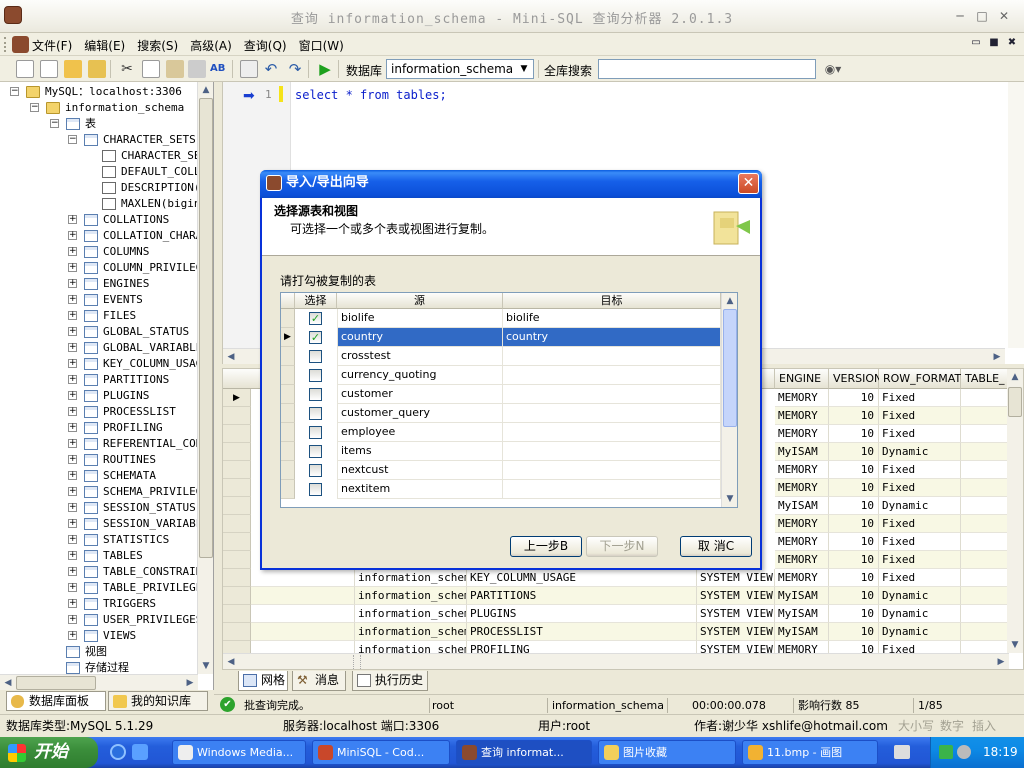 This screenshot has height=768, width=1024. I want to click on row-checkbox: ✓, so click(315, 337).